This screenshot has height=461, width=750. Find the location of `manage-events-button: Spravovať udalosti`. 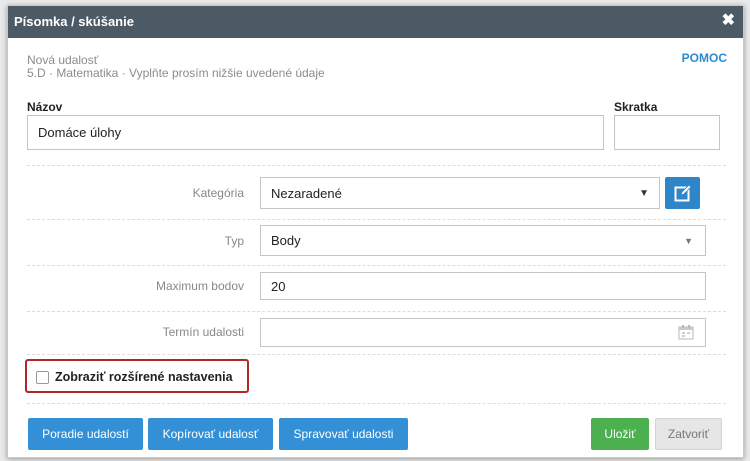

manage-events-button: Spravovať udalosti is located at coordinates (343, 434).